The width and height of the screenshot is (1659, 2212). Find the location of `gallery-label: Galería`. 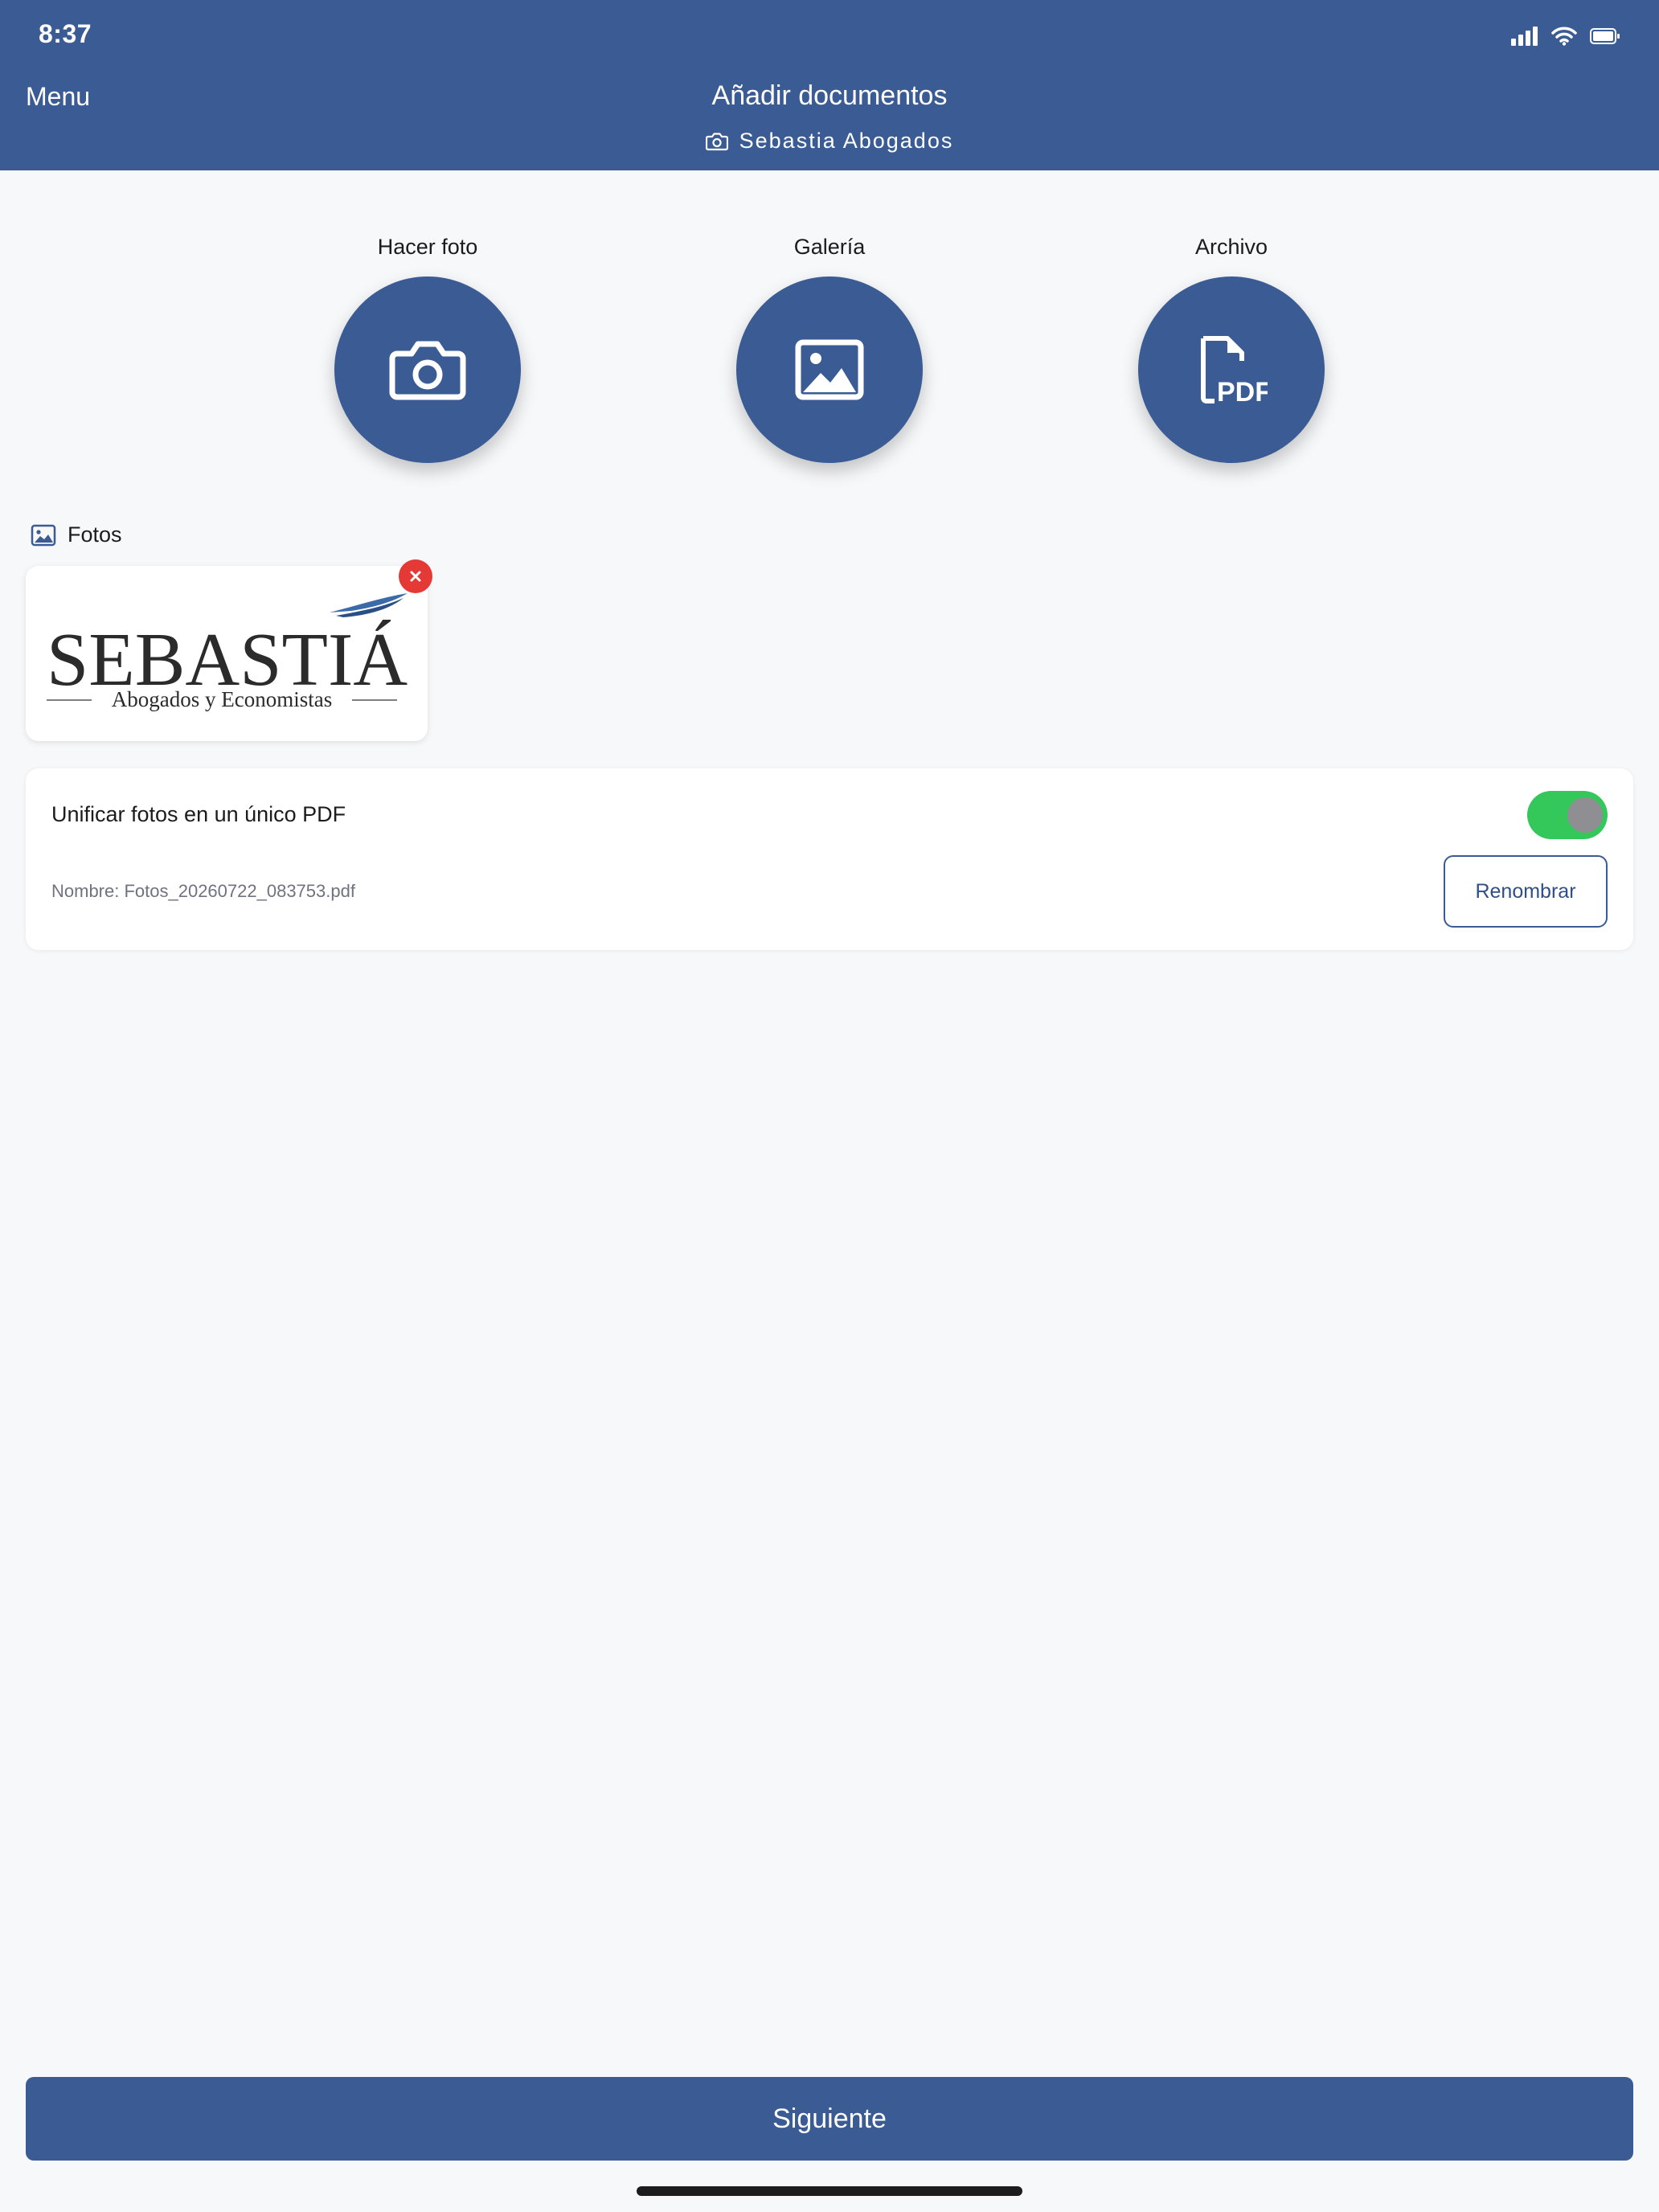

gallery-label: Galería is located at coordinates (829, 247).